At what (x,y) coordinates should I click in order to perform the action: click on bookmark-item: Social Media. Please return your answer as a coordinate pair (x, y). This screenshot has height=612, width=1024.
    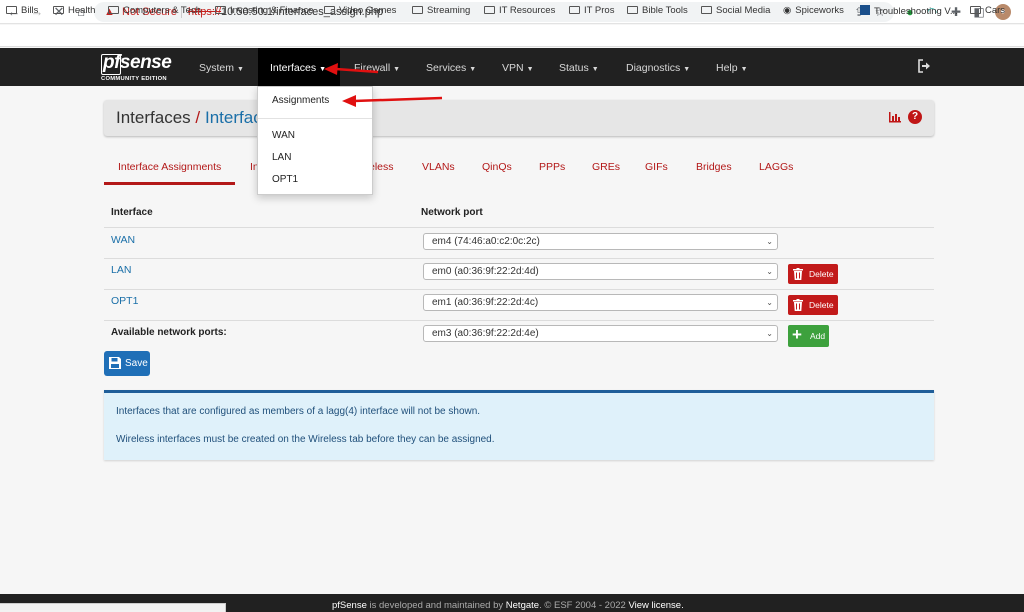
    Looking at the image, I should click on (735, 10).